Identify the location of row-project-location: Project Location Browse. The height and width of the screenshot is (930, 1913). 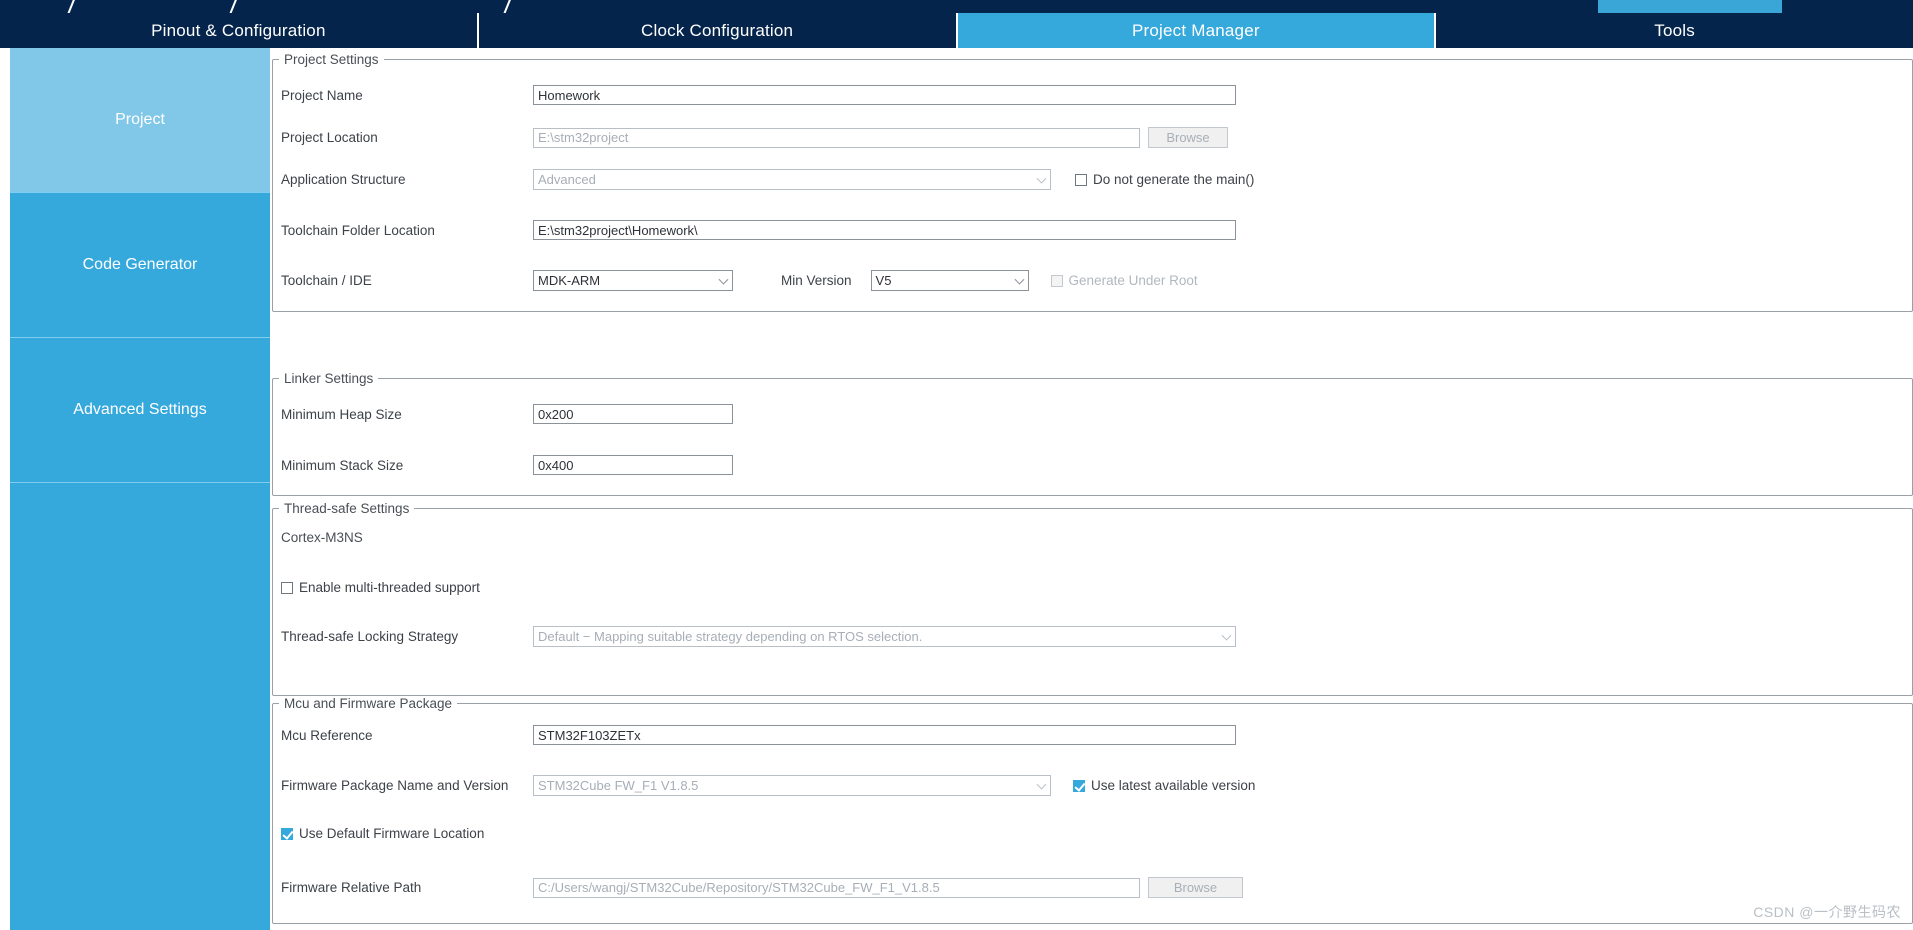
(754, 137).